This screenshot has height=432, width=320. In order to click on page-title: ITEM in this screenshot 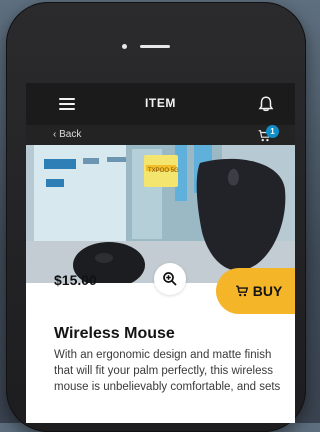, I will do `click(160, 103)`.